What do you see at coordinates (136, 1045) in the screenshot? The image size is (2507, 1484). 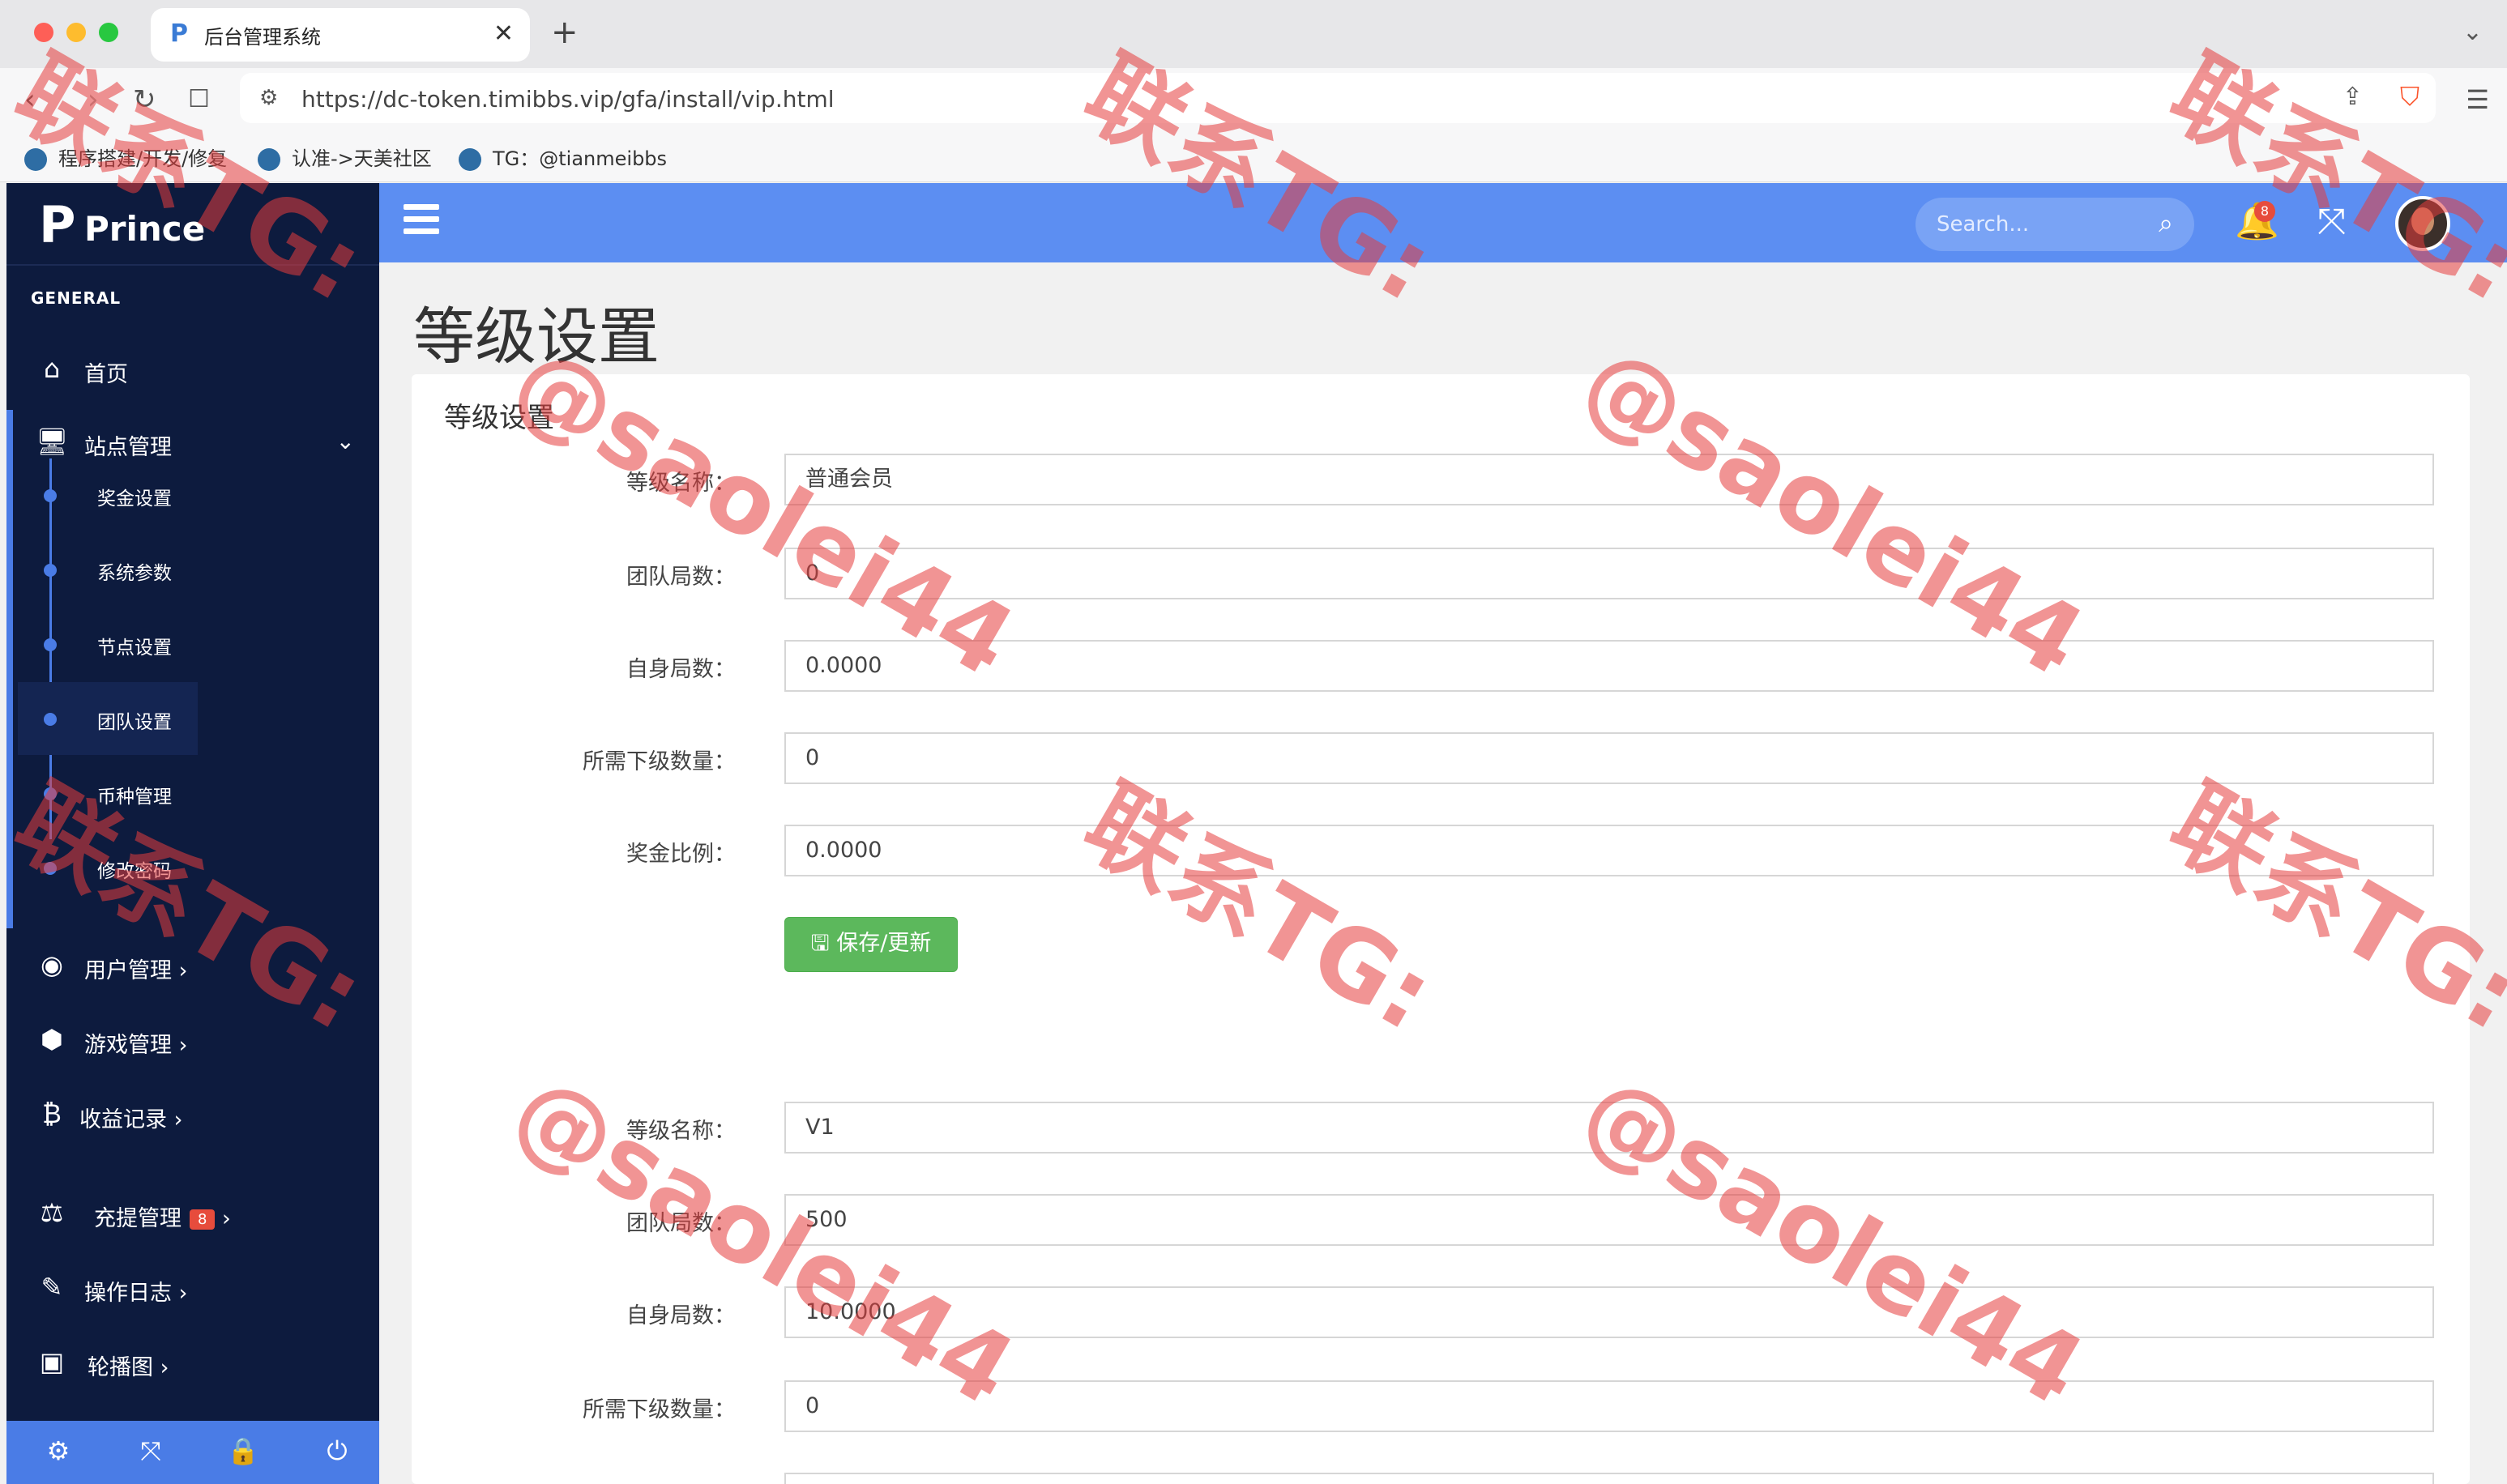 I see `sidebar-item-label: 游戏管理 ›` at bounding box center [136, 1045].